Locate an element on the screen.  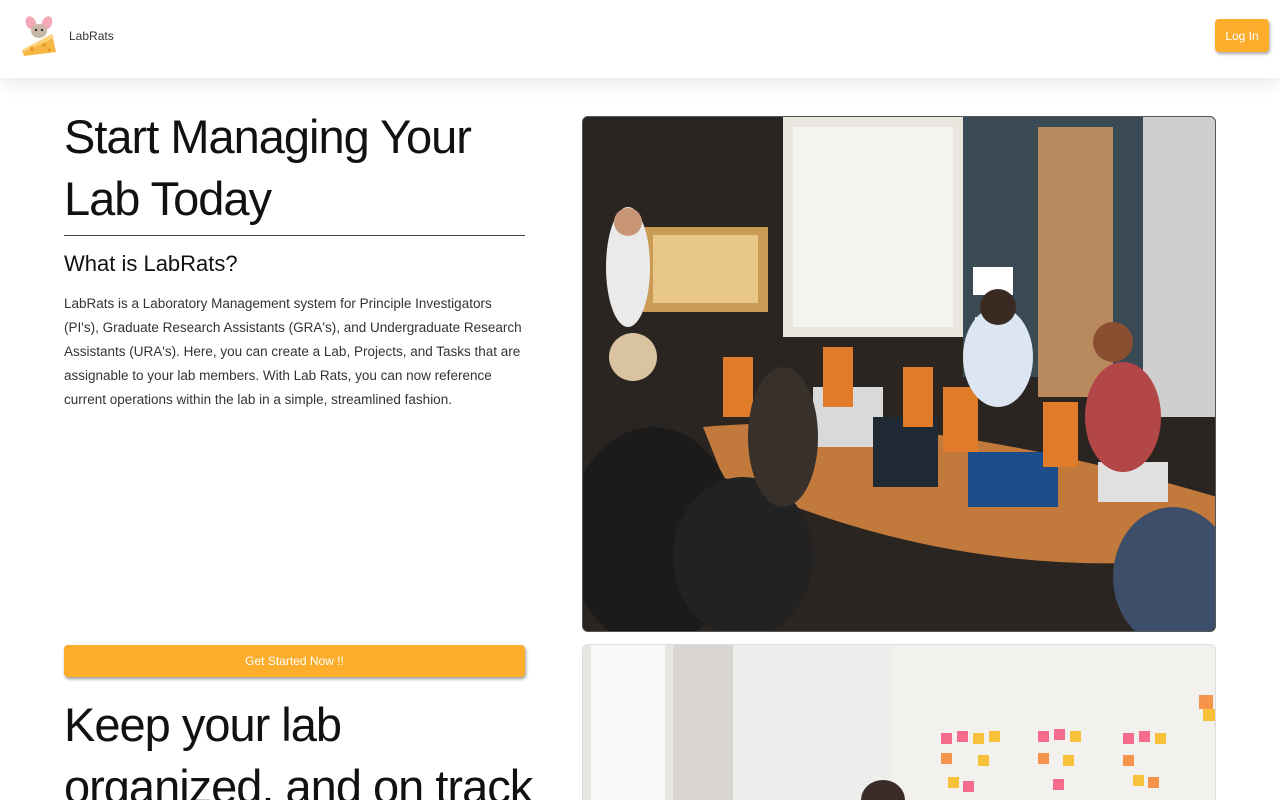
about-heading: What is LabRats? is located at coordinates (151, 263).